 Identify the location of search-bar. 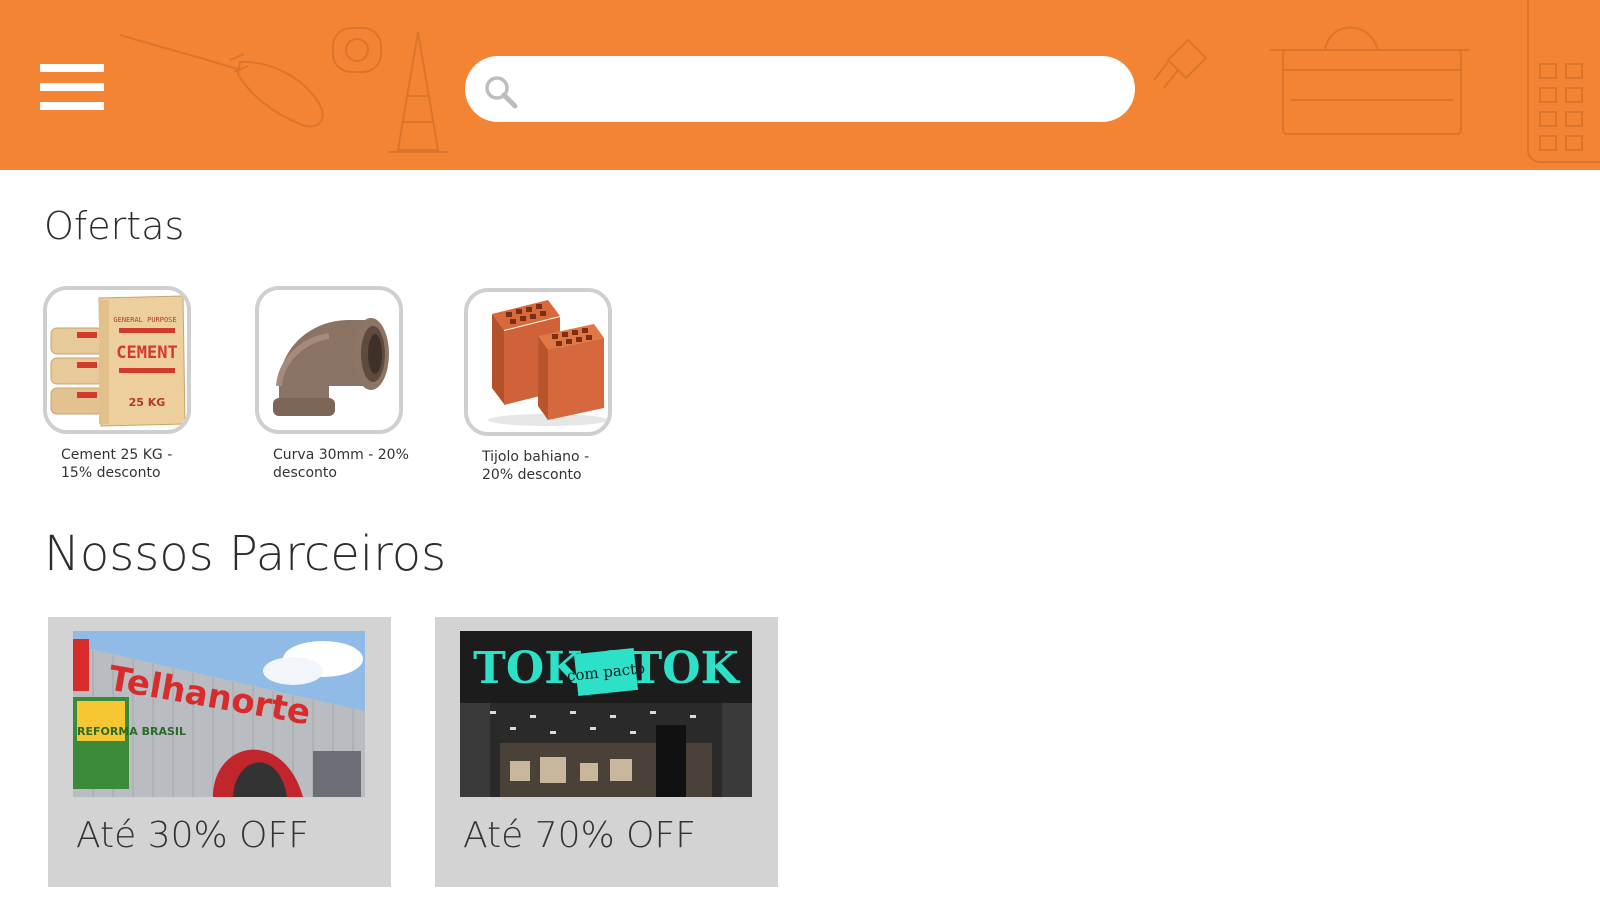
(800, 89).